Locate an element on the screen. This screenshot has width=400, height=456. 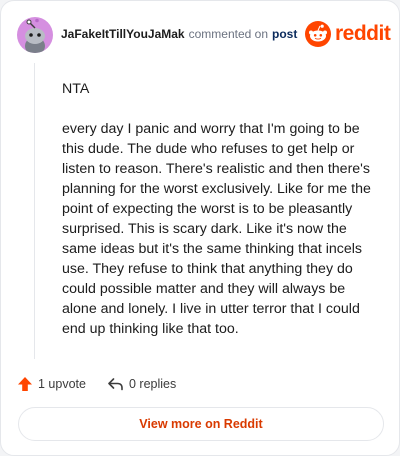
username: JaFakeItTillYouJaMak is located at coordinates (123, 34).